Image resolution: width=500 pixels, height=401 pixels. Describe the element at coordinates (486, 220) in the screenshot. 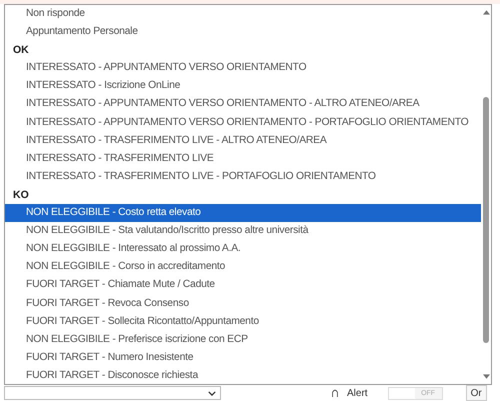

I see `scrollbar-thumb` at that location.